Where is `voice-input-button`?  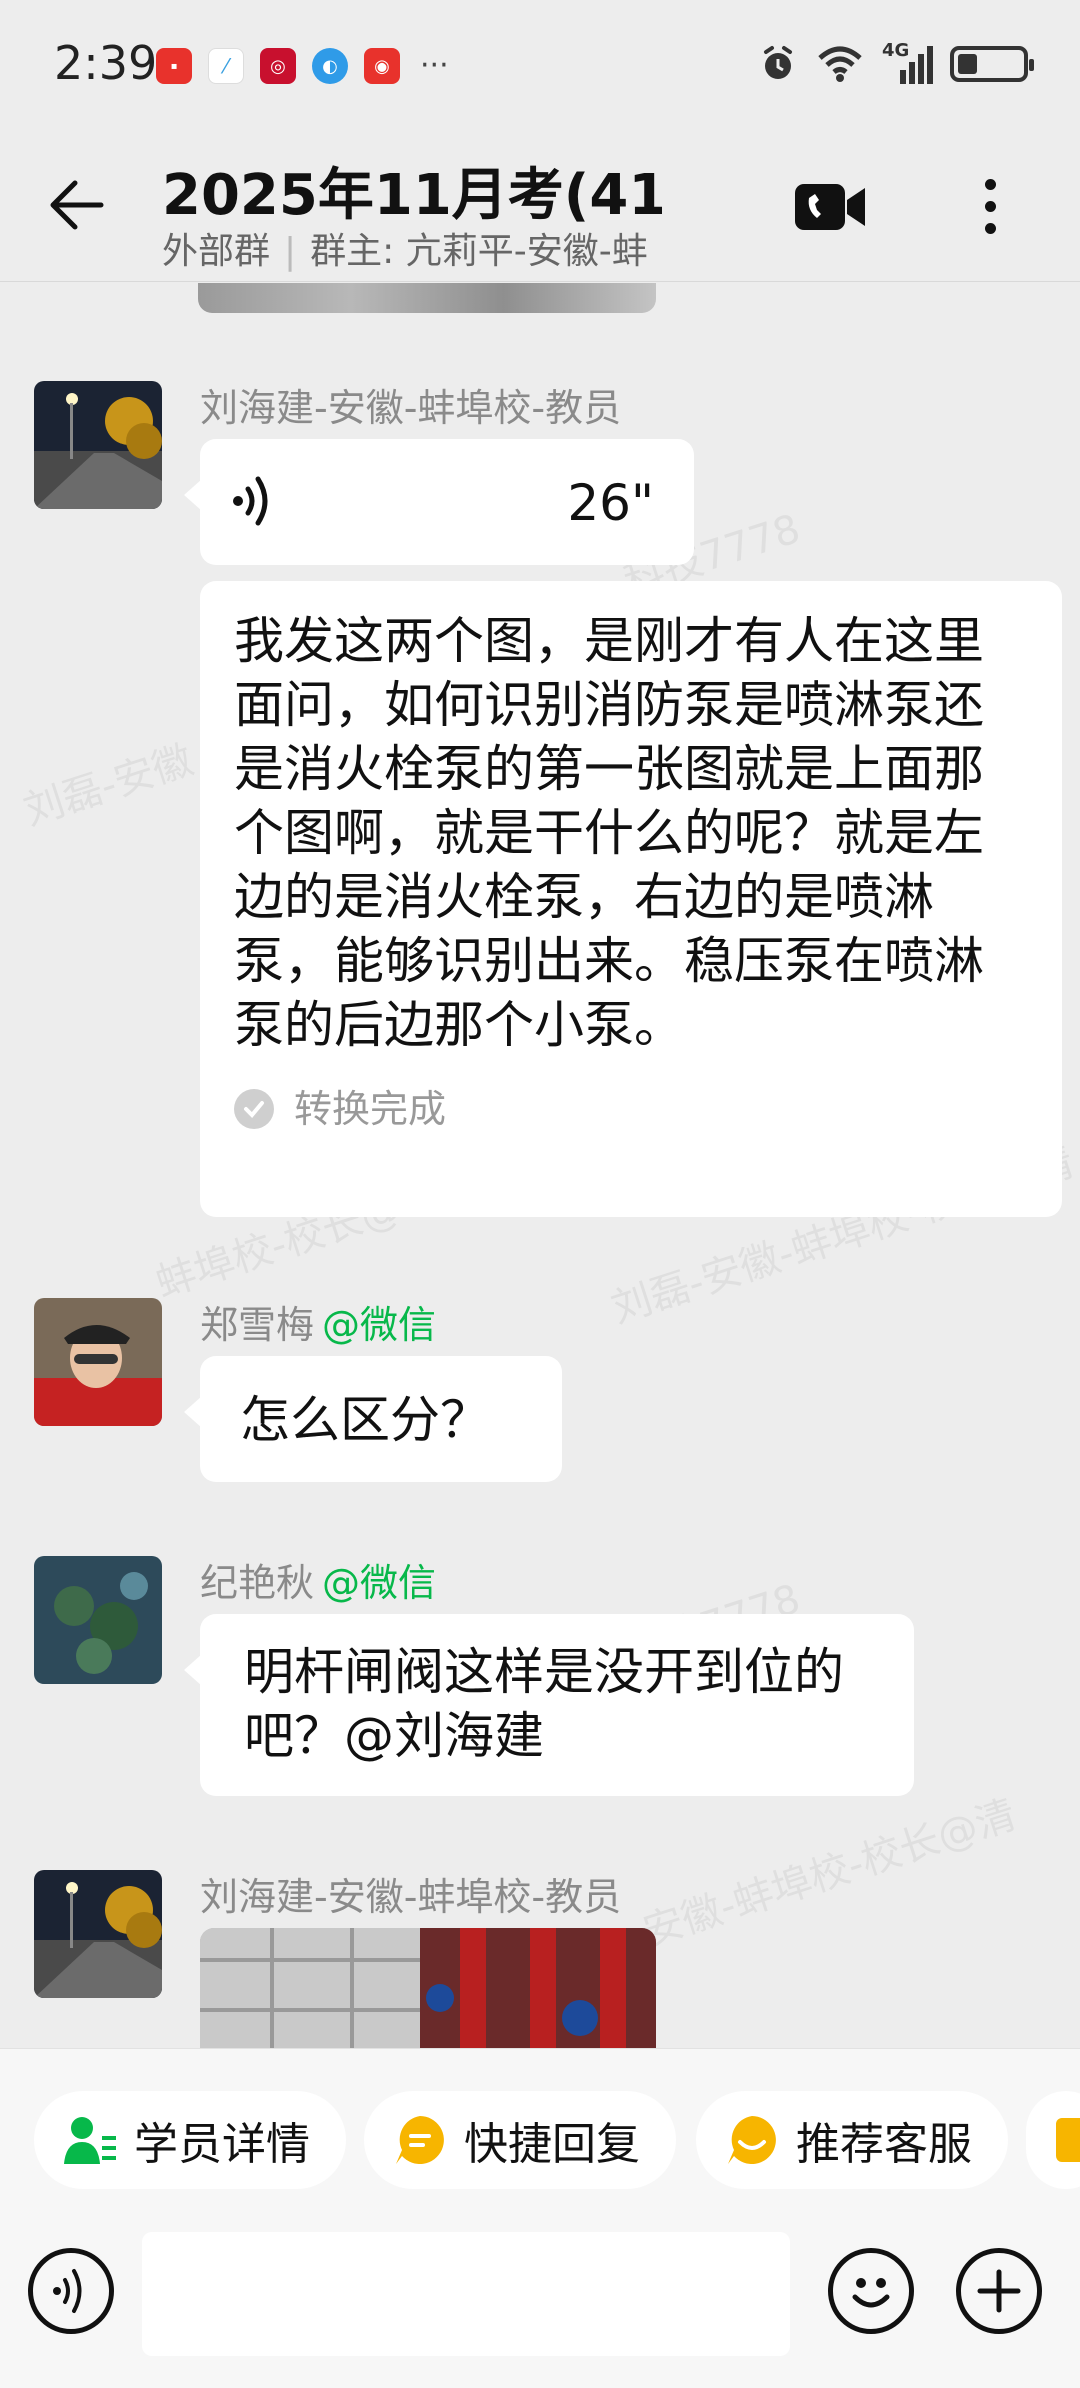
voice-input-button is located at coordinates (71, 2291).